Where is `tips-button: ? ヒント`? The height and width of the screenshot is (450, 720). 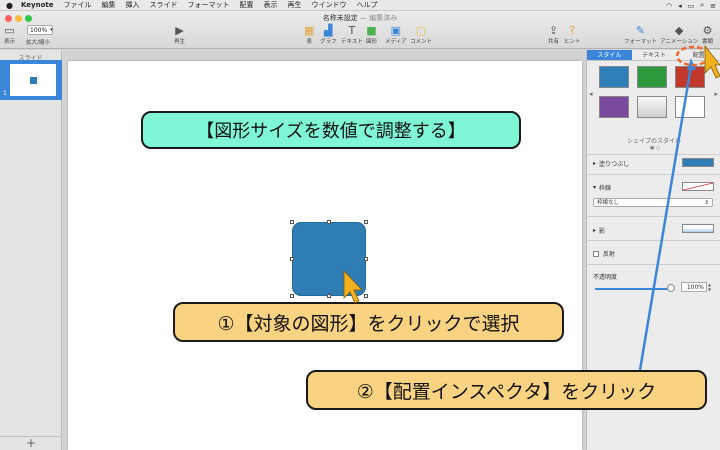
tips-button: ? ヒント is located at coordinates (572, 34).